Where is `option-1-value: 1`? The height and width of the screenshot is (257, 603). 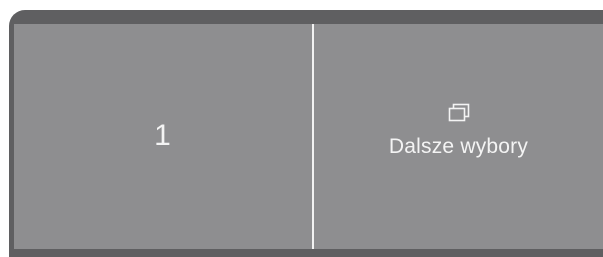 option-1-value: 1 is located at coordinates (163, 135).